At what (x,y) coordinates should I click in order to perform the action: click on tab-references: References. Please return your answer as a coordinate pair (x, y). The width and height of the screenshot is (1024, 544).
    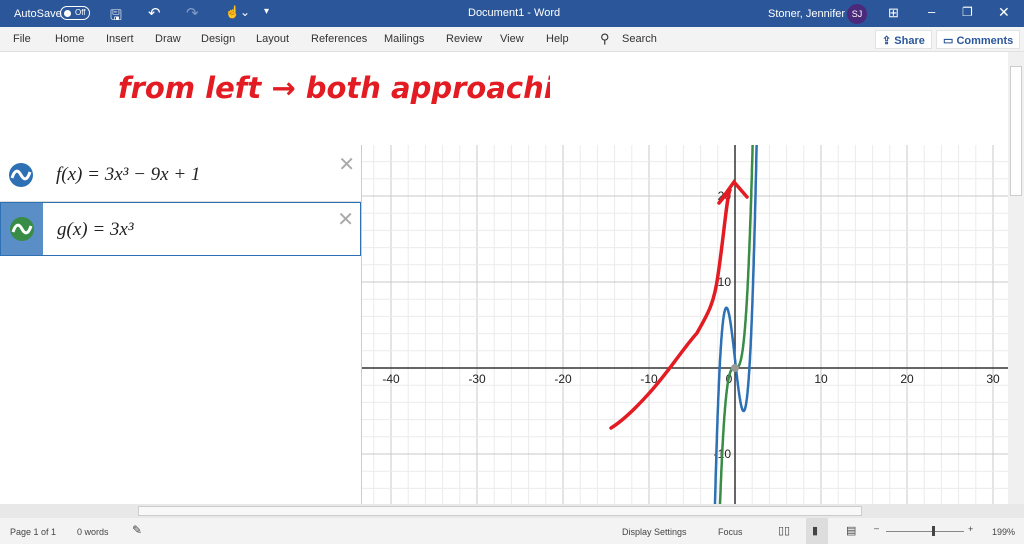
    Looking at the image, I should click on (339, 39).